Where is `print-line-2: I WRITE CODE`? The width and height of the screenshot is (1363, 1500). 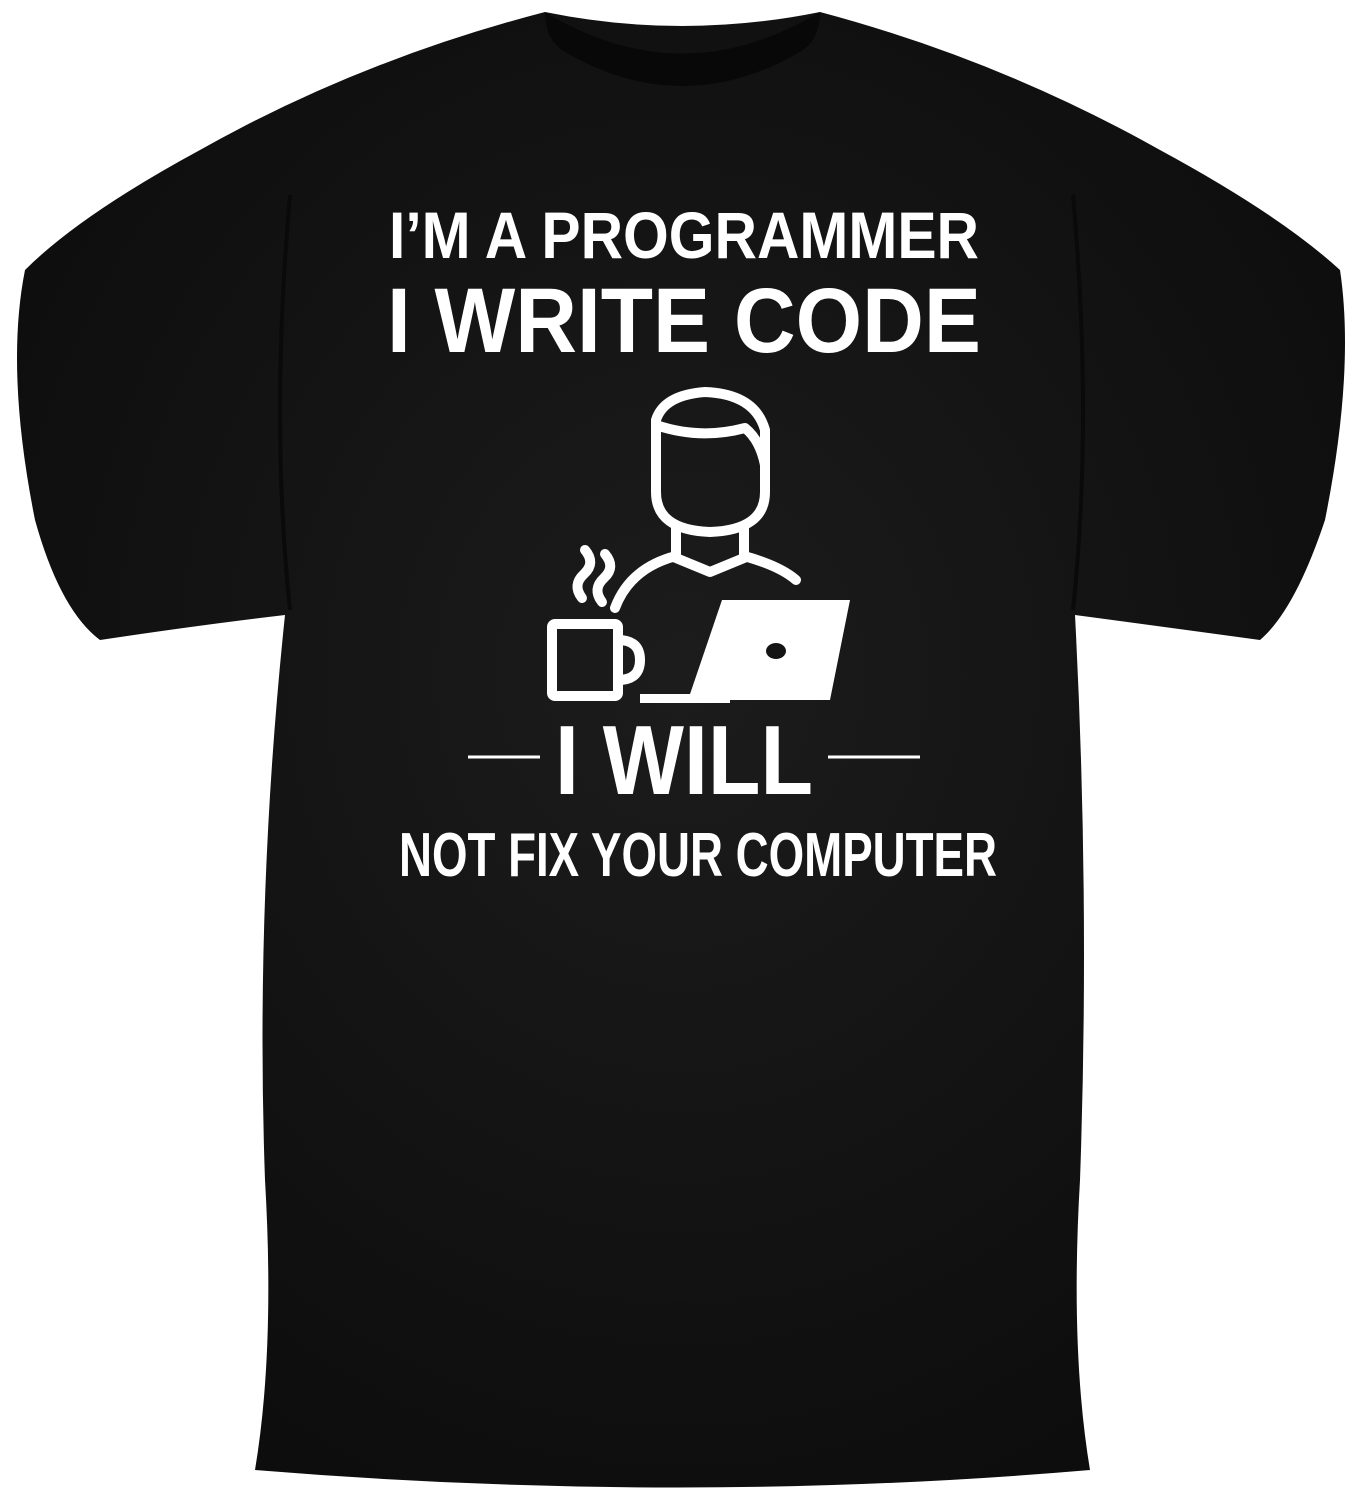
print-line-2: I WRITE CODE is located at coordinates (684, 321).